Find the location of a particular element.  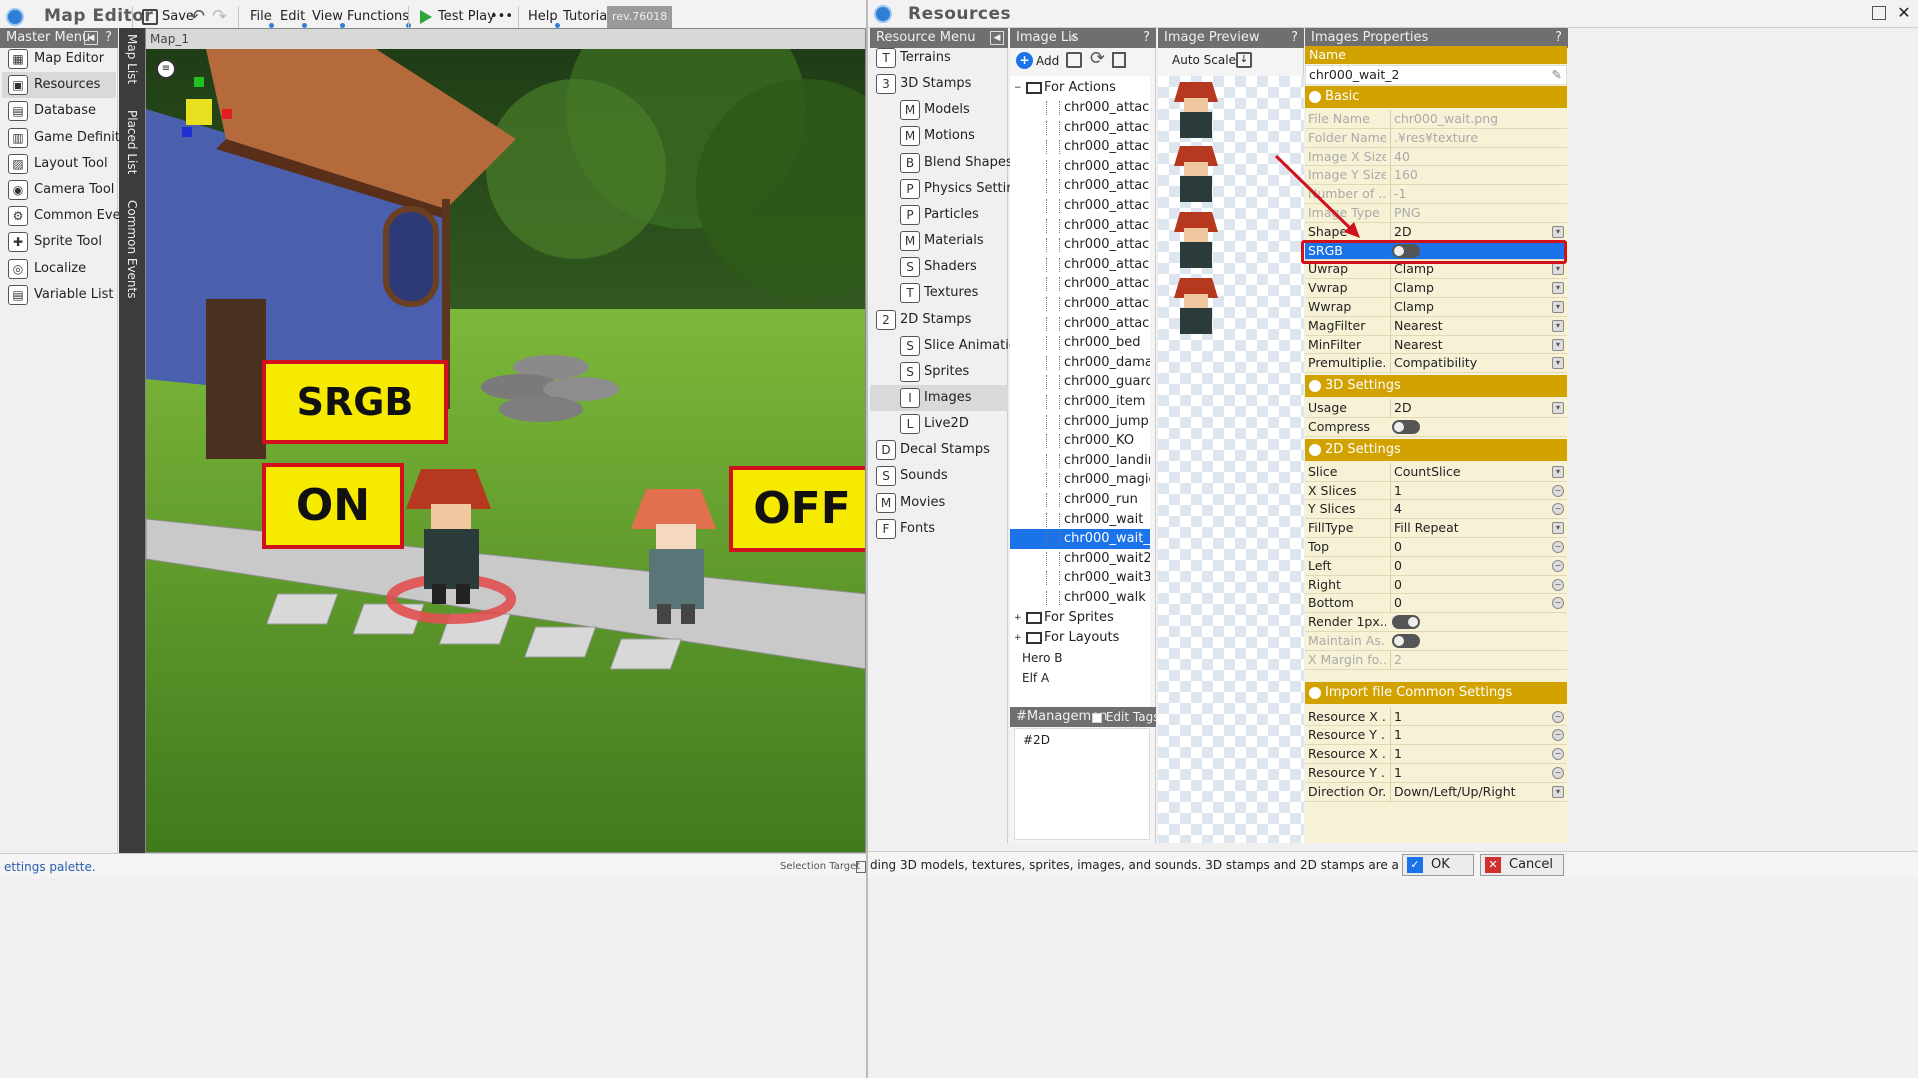

tab-common-events: Common Events is located at coordinates (132, 249).